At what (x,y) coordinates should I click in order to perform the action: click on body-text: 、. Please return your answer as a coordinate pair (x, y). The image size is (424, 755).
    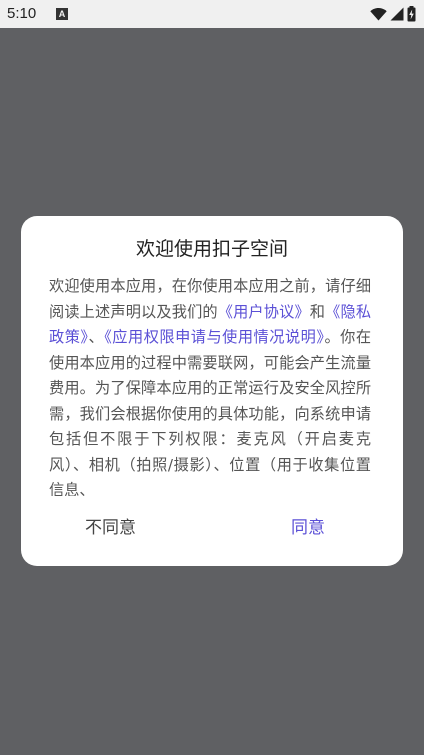
    Looking at the image, I should click on (96, 337).